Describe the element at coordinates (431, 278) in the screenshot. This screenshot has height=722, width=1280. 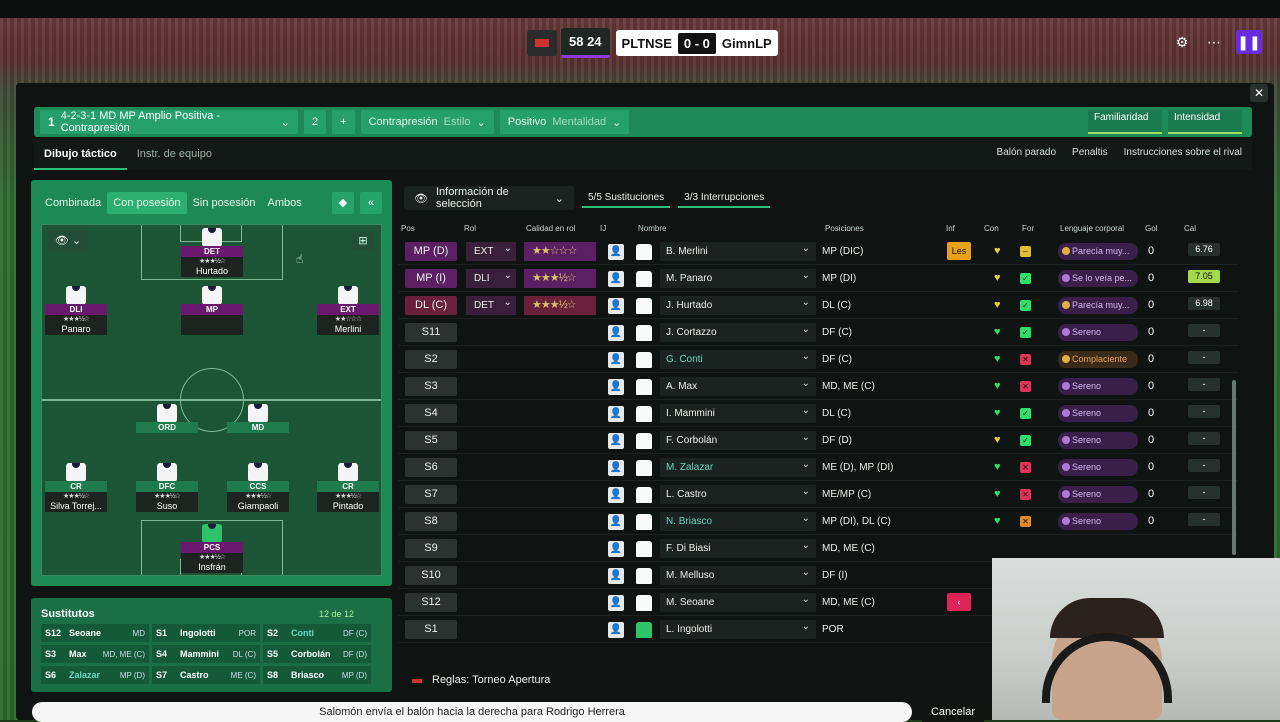
I see `row-position: MP (I)` at that location.